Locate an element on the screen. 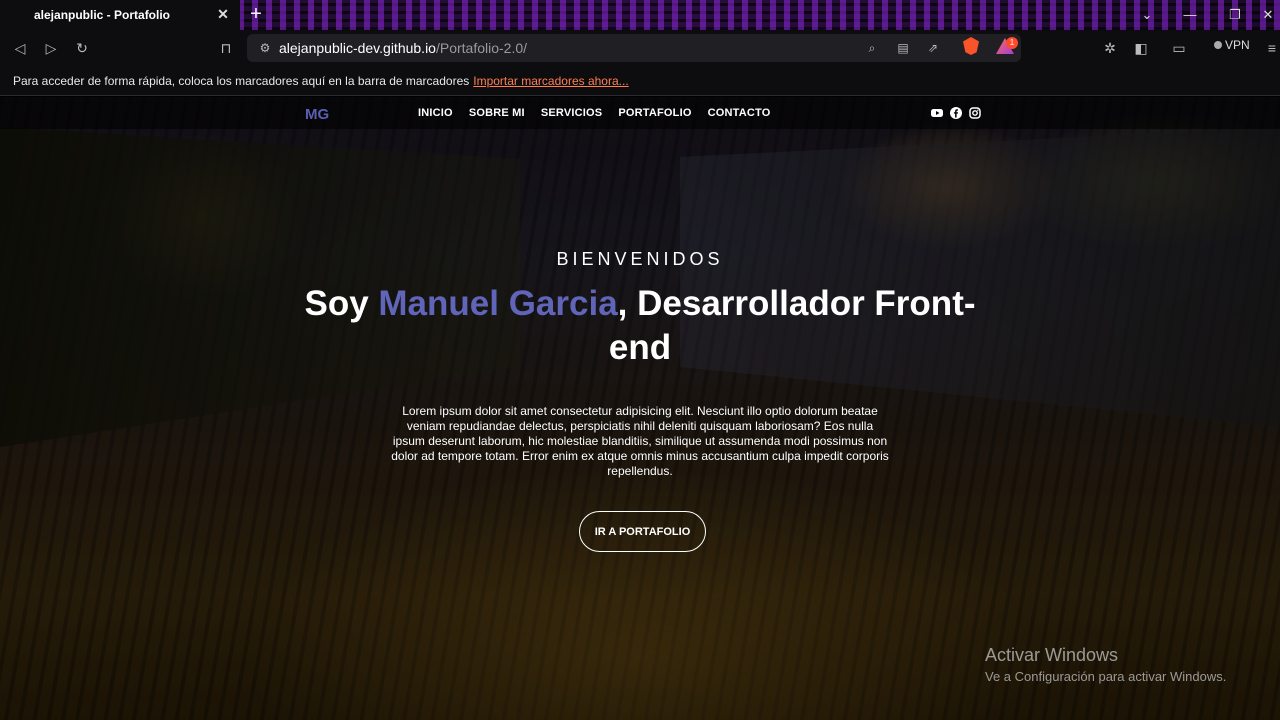 This screenshot has width=1280, height=720. tab-strip: alejanpublic - Portafolio ✕ + ⌄ — ❐ ✕ is located at coordinates (640, 15).